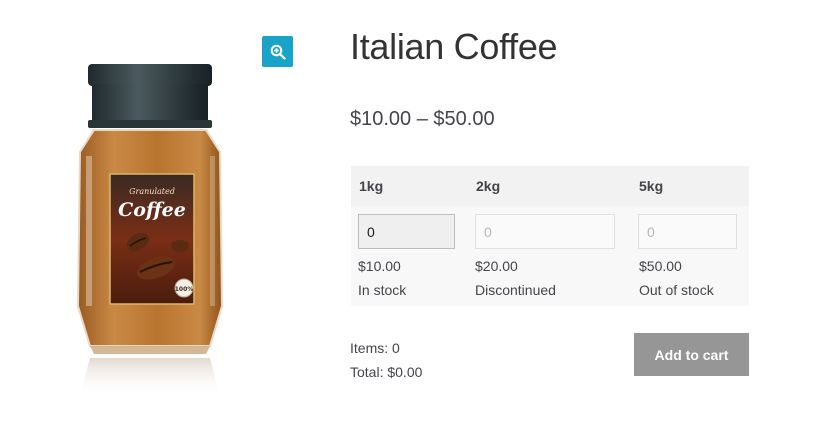 The image size is (820, 422). What do you see at coordinates (676, 290) in the screenshot?
I see `variant-stock-5kg: Out of stock` at bounding box center [676, 290].